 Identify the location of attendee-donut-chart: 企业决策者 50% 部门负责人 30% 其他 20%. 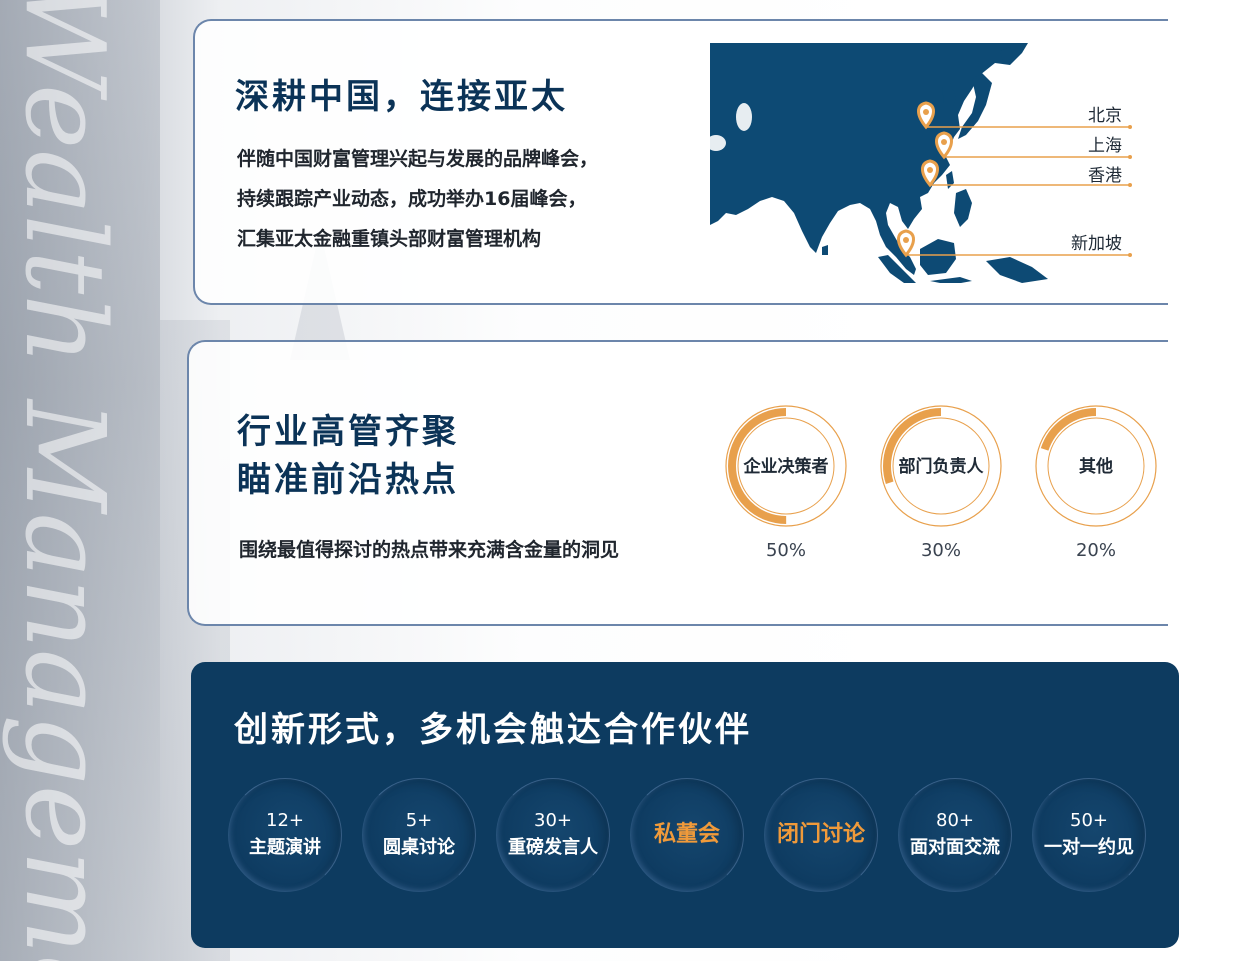
(941, 483).